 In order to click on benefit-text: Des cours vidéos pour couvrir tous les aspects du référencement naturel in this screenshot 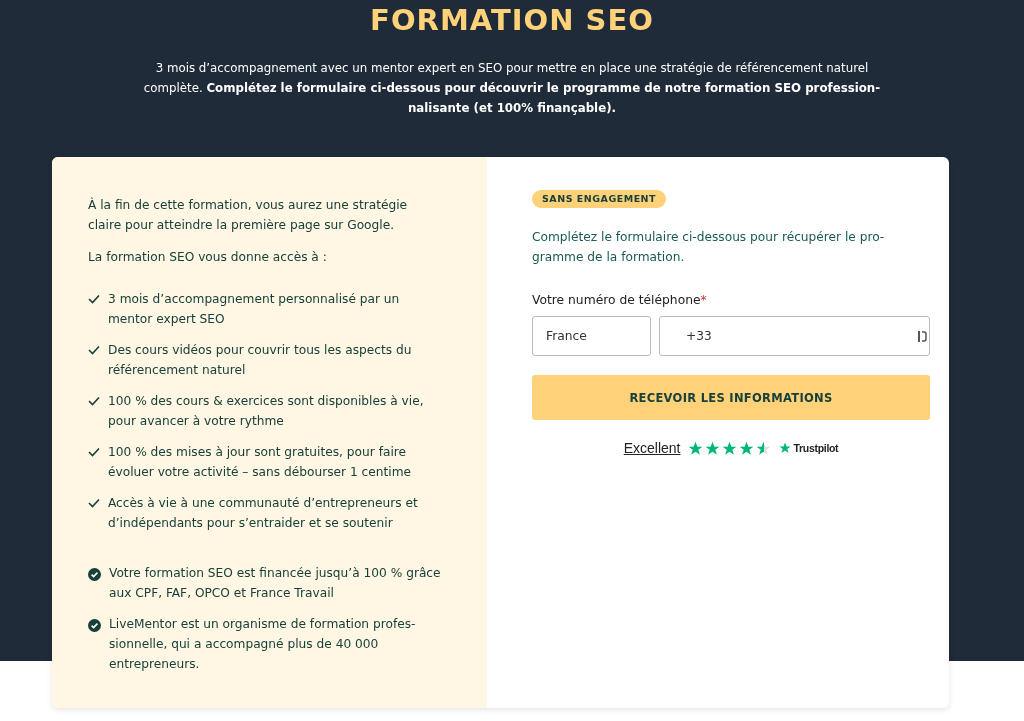, I will do `click(260, 360)`.